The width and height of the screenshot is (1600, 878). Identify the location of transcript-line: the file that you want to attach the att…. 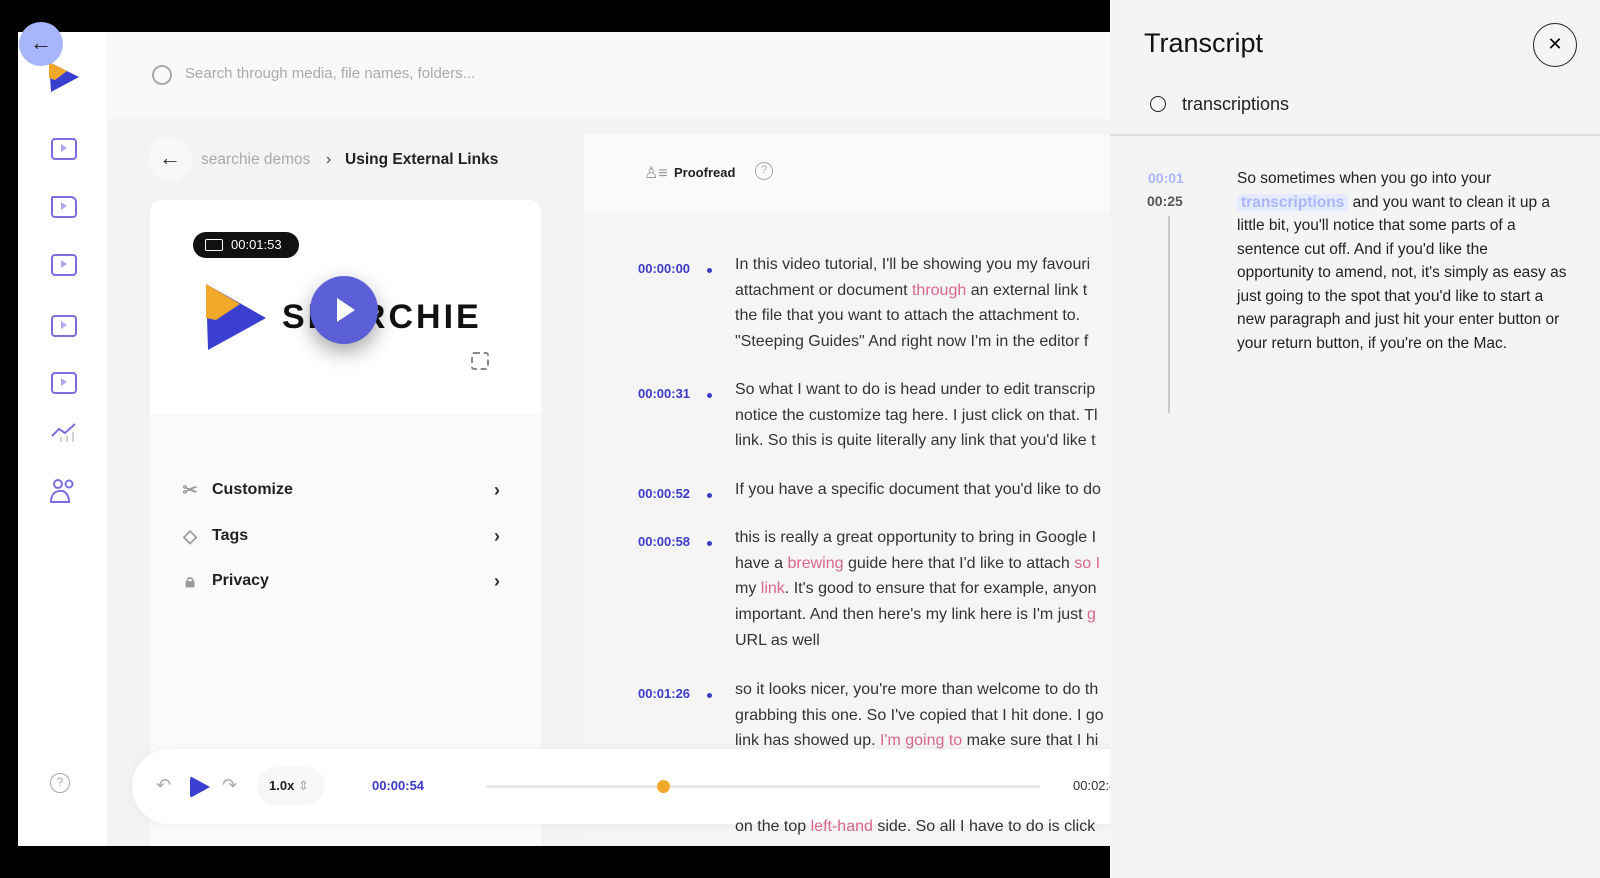
(907, 316).